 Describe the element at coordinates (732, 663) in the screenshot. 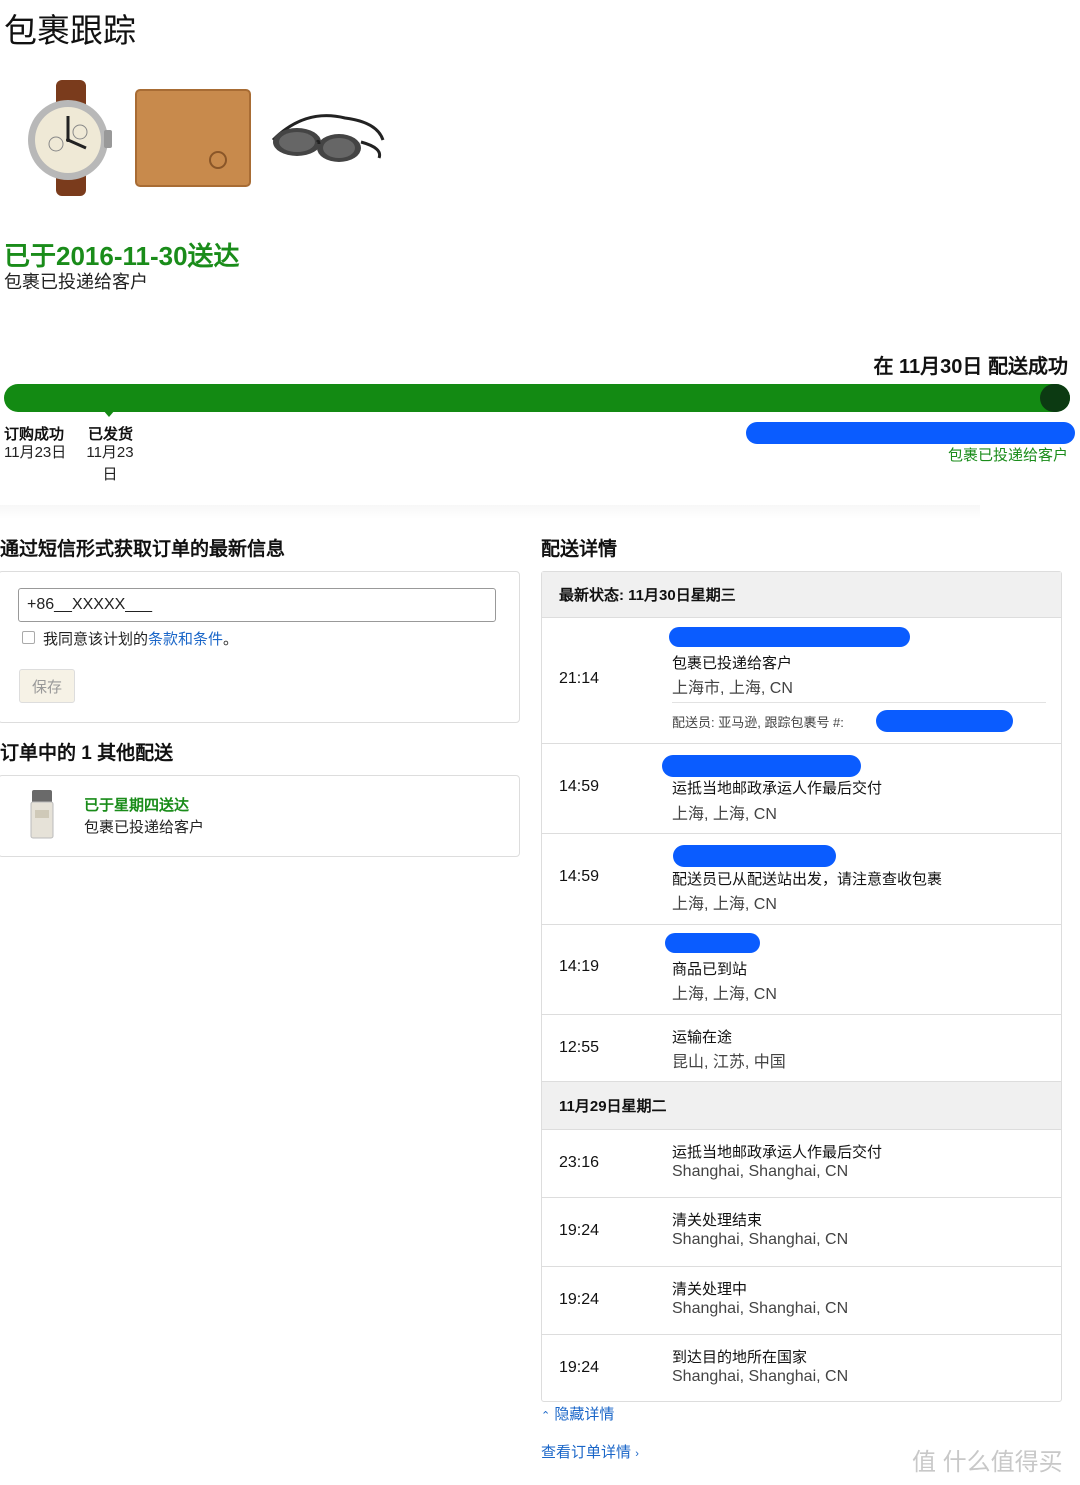

I see `event-description: 包裹已投递给客户` at that location.